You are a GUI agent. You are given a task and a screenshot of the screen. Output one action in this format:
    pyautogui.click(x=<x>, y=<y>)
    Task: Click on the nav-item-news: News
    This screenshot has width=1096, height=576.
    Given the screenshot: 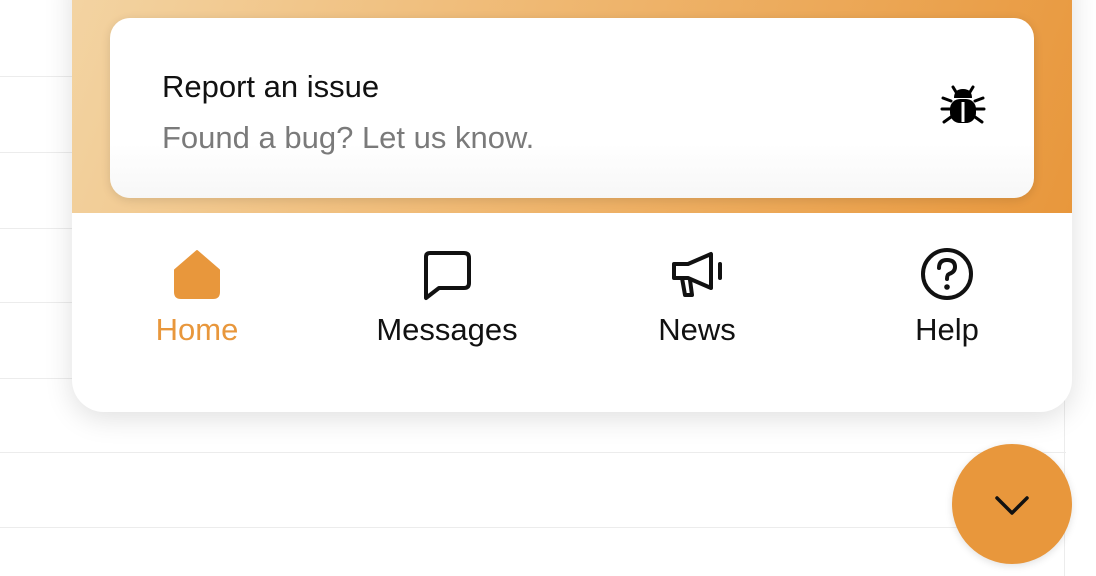 What is the action you would take?
    pyautogui.click(x=697, y=312)
    